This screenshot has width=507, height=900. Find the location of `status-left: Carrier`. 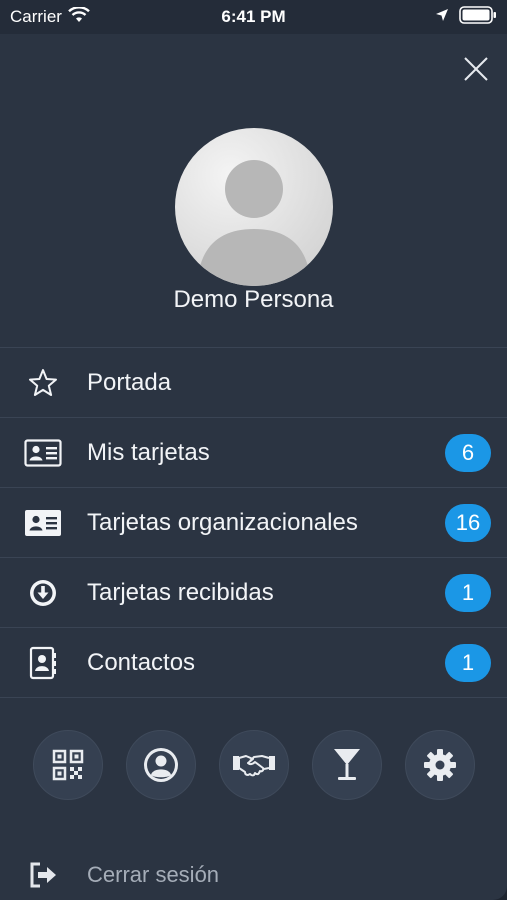

status-left: Carrier is located at coordinates (45, 16).